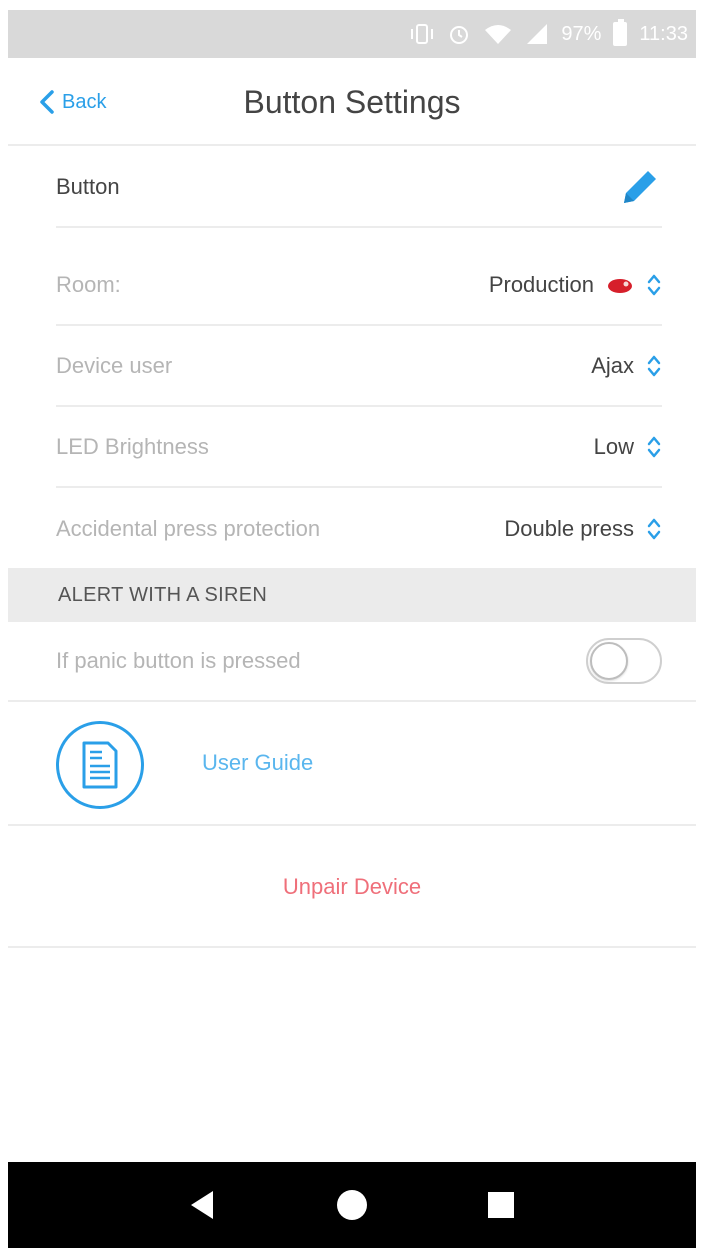 The image size is (704, 1248). What do you see at coordinates (537, 34) in the screenshot?
I see `signal-icon` at bounding box center [537, 34].